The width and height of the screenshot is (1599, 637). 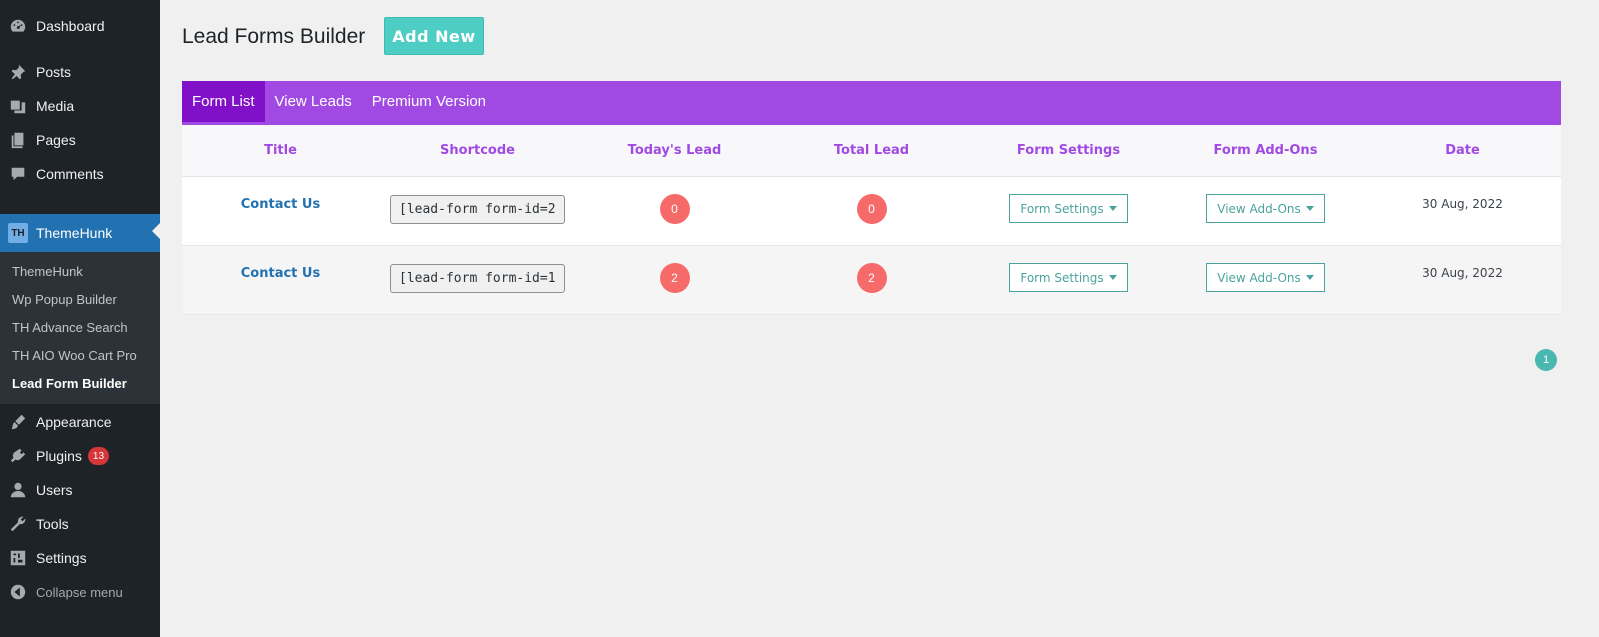 What do you see at coordinates (59, 456) in the screenshot?
I see `menu-label: Plugins` at bounding box center [59, 456].